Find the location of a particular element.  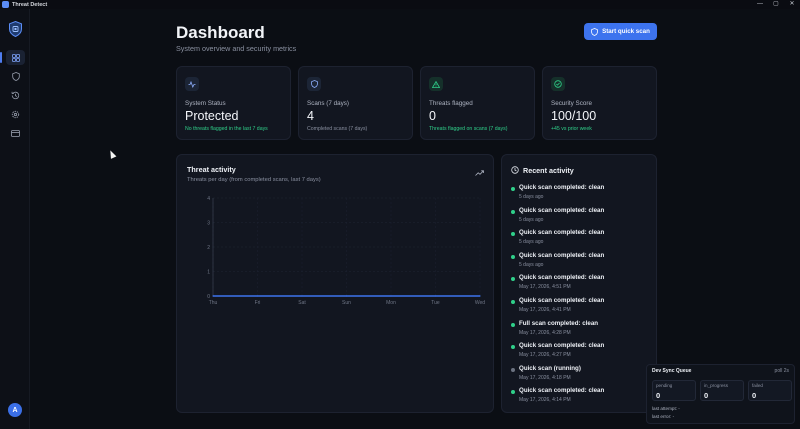

sidebar-item-protection is located at coordinates (15, 76).